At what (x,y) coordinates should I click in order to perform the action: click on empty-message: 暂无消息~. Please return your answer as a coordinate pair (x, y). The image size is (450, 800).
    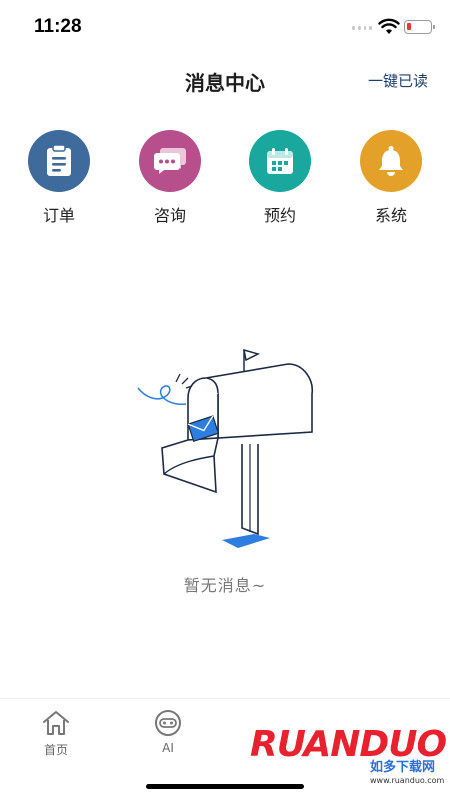
    Looking at the image, I should click on (225, 585).